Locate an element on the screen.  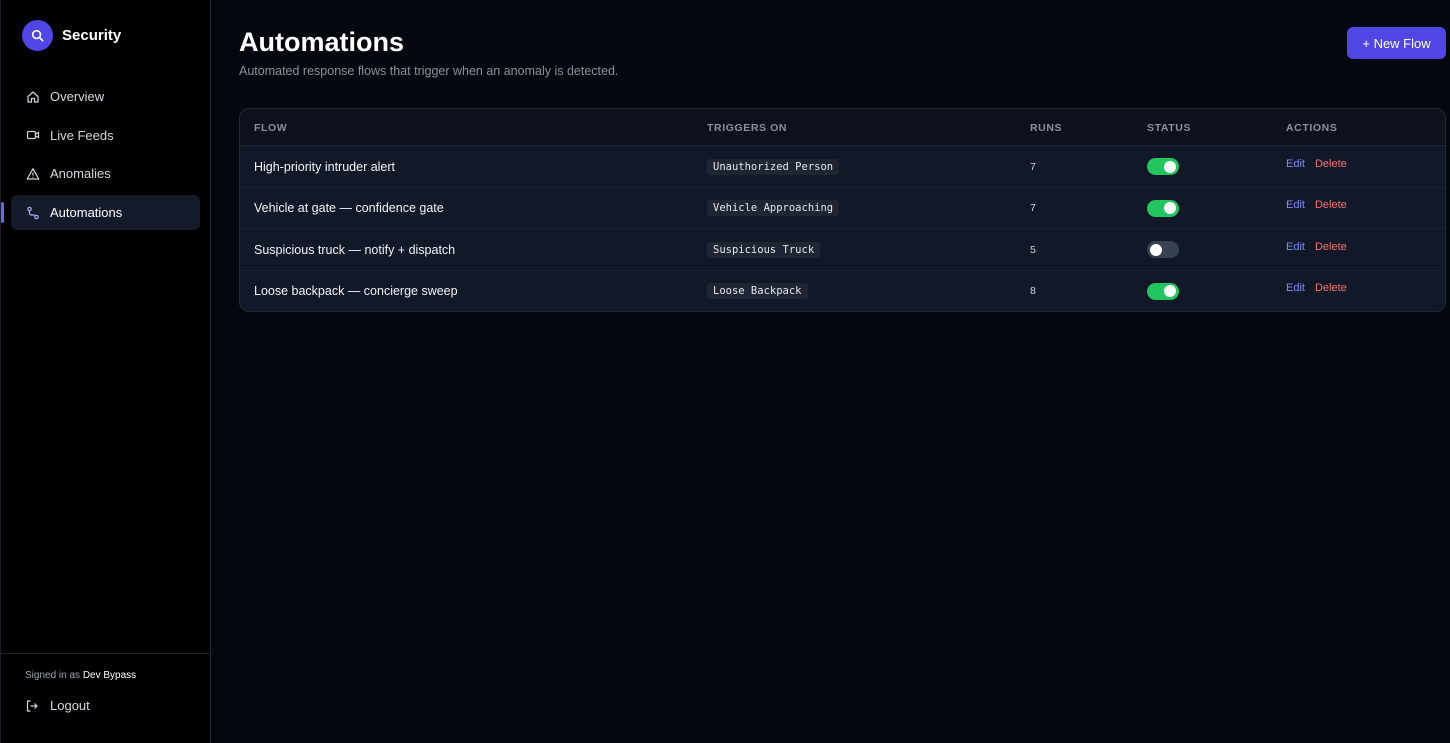
sidebar-item-label: Live Feeds is located at coordinates (82, 135).